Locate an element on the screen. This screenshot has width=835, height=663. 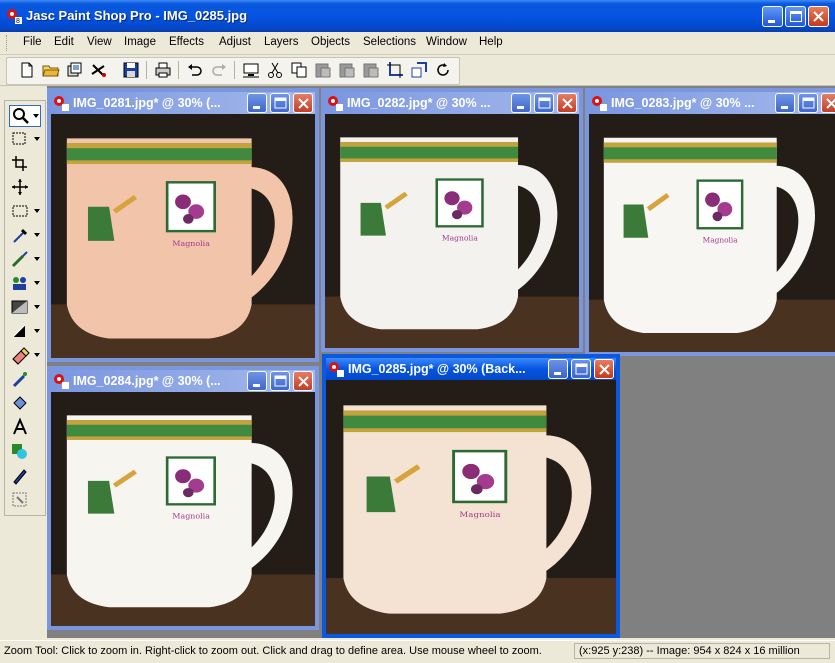
eraser-tool is located at coordinates (25, 356).